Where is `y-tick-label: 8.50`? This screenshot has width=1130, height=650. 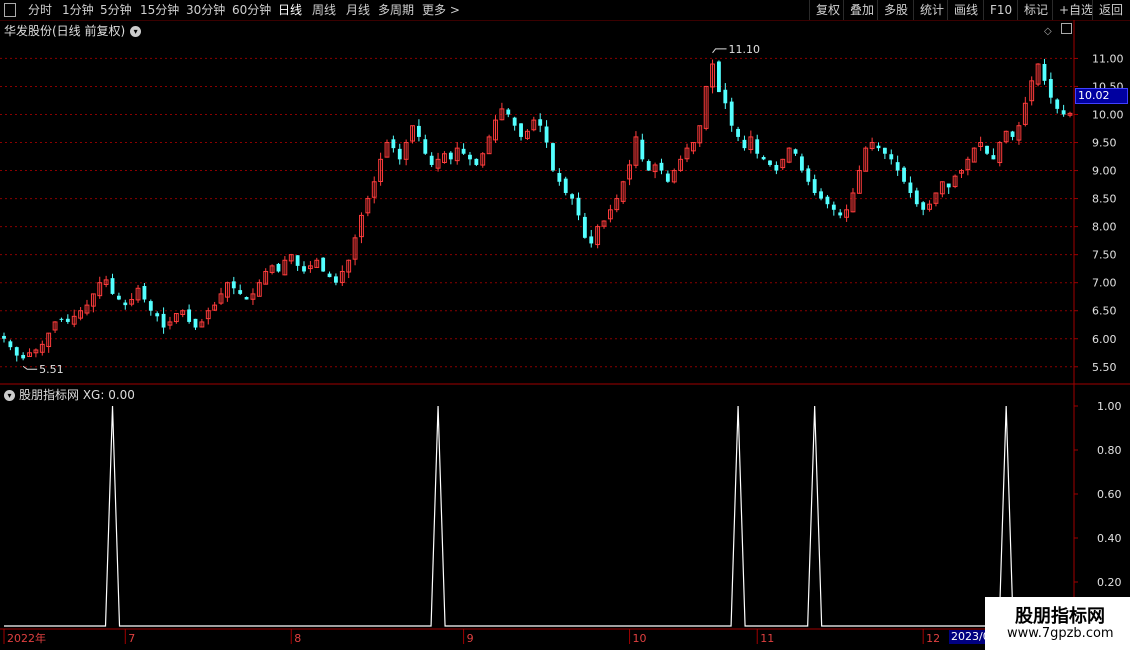
y-tick-label: 8.50 is located at coordinates (1104, 199).